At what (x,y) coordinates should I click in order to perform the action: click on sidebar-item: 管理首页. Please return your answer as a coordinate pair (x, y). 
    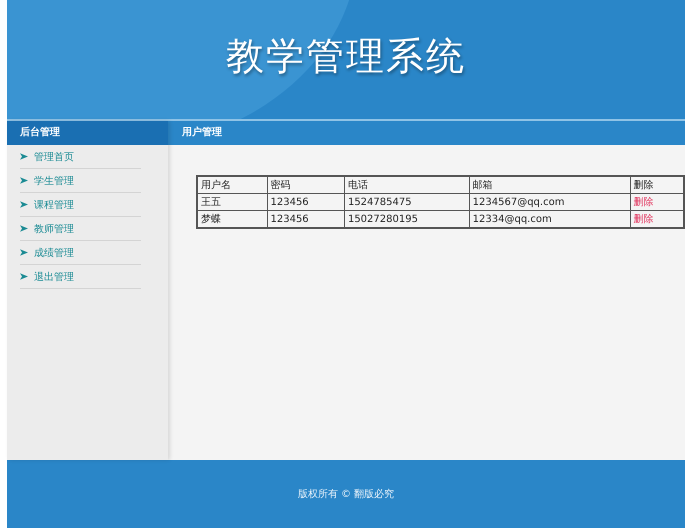
    Looking at the image, I should click on (54, 157).